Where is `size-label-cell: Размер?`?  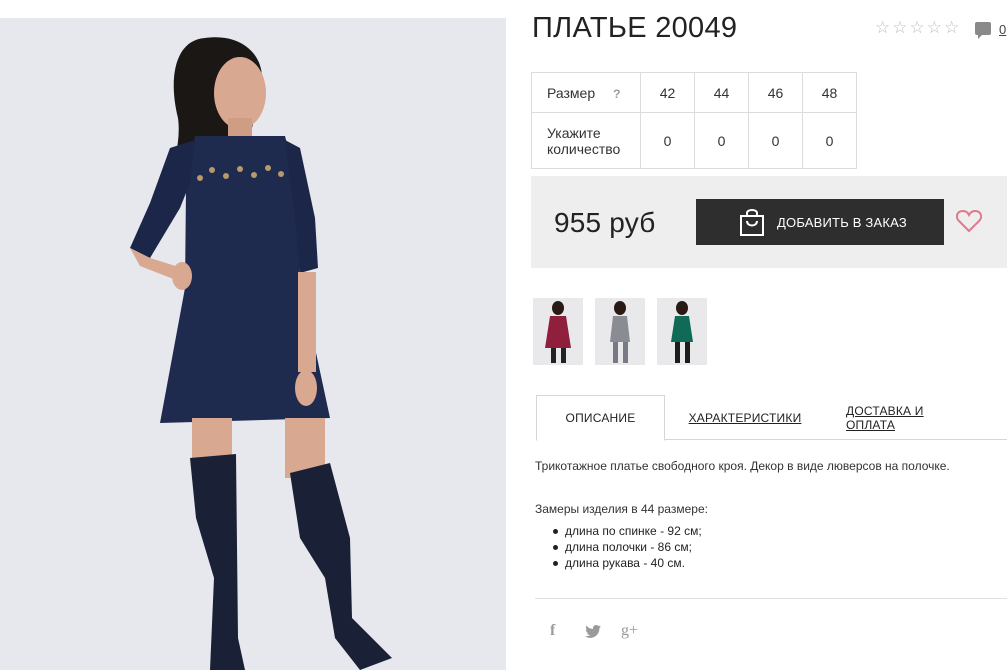 size-label-cell: Размер? is located at coordinates (586, 92).